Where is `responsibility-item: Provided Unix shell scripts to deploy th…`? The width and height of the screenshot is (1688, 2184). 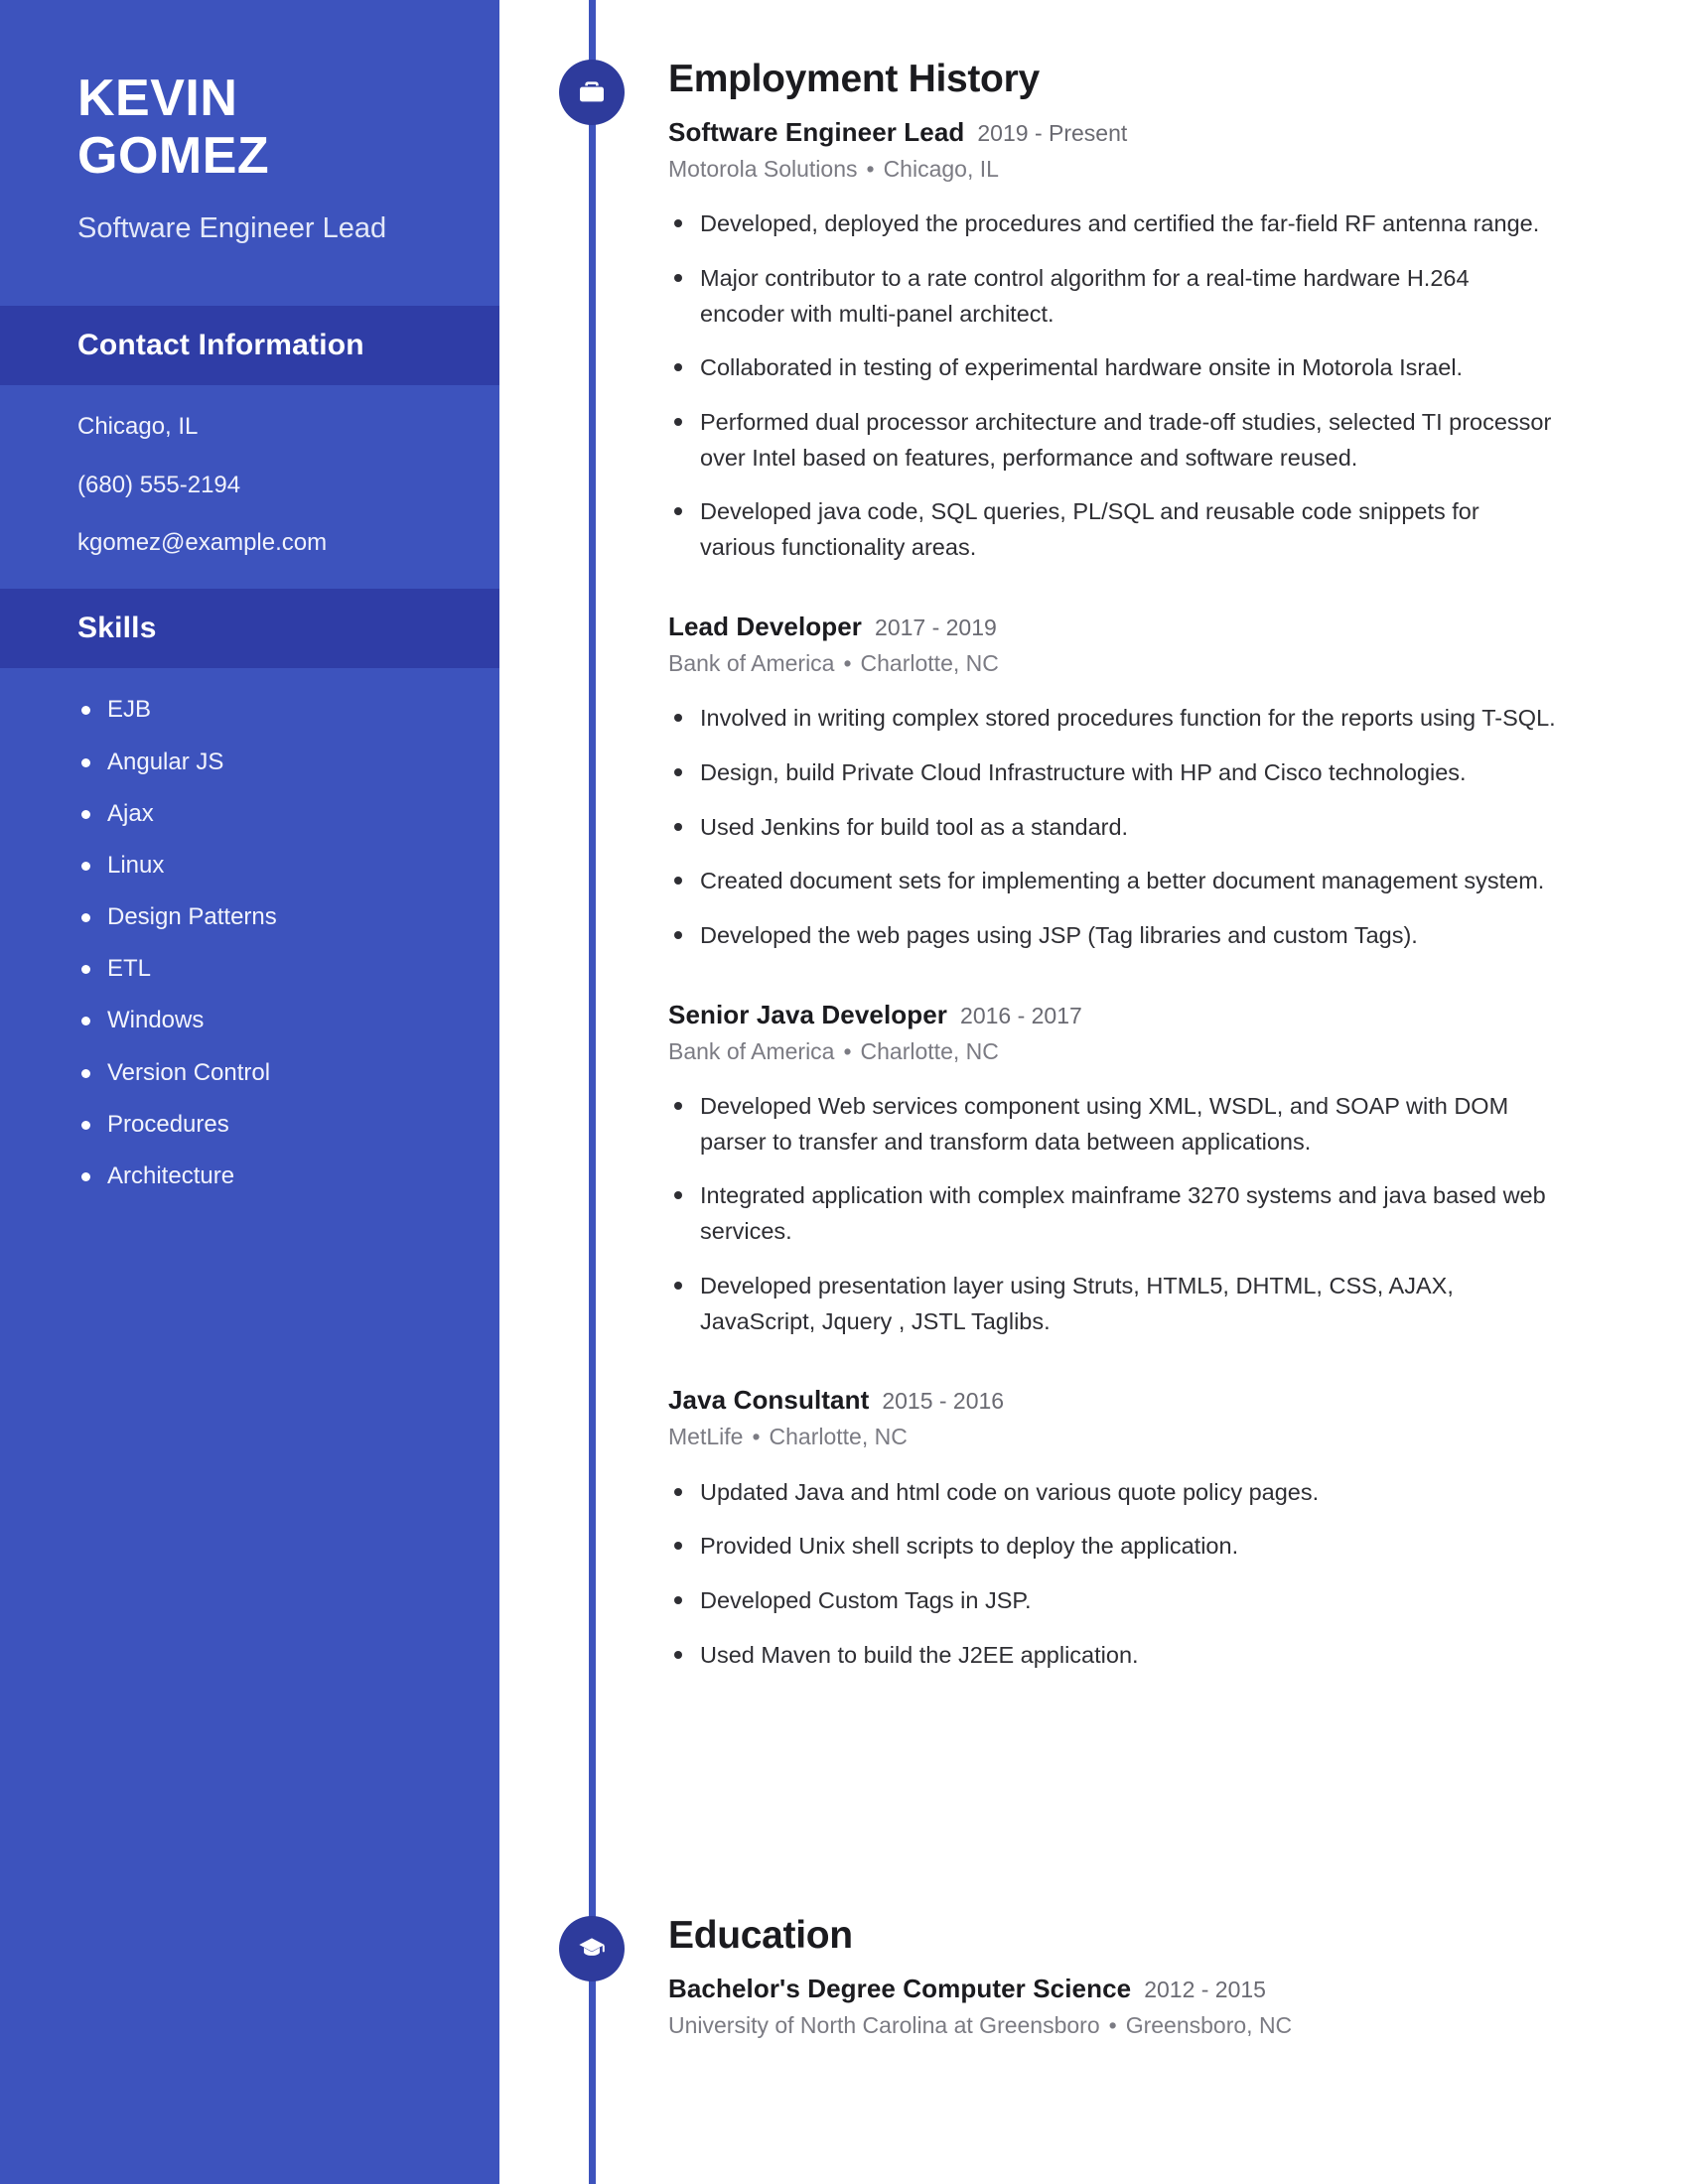
responsibility-item: Provided Unix shell scripts to deploy th… is located at coordinates (1113, 1547).